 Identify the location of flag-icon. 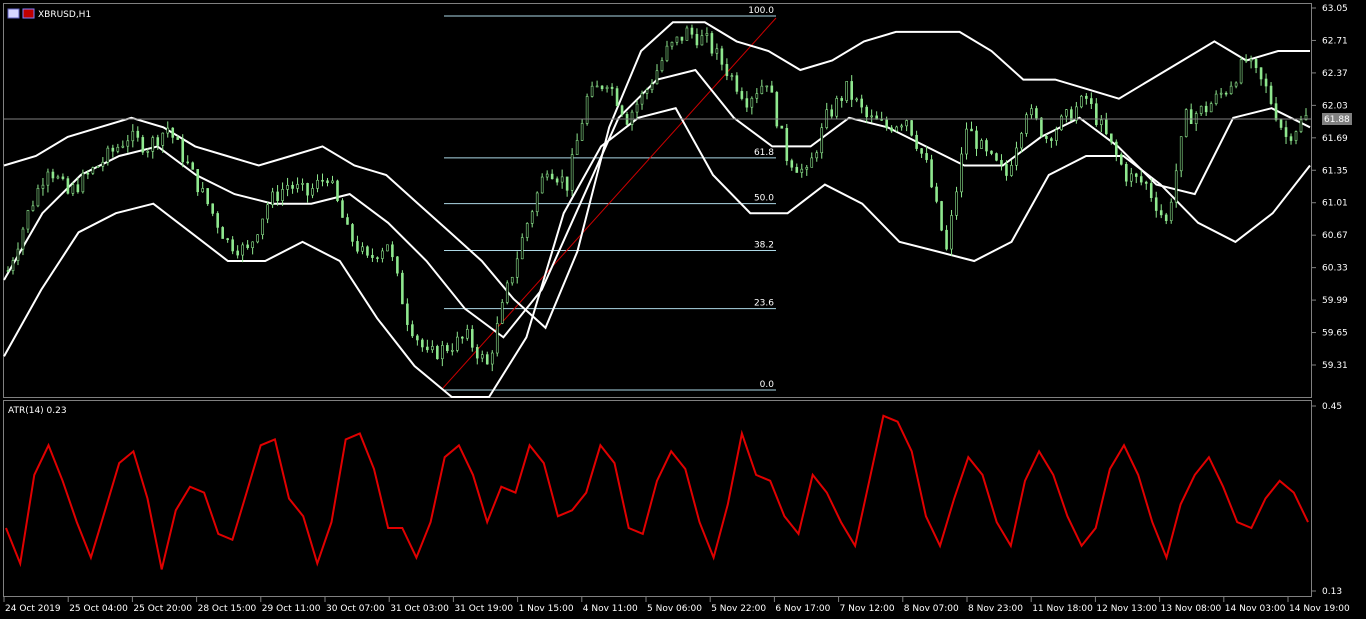
(28, 13).